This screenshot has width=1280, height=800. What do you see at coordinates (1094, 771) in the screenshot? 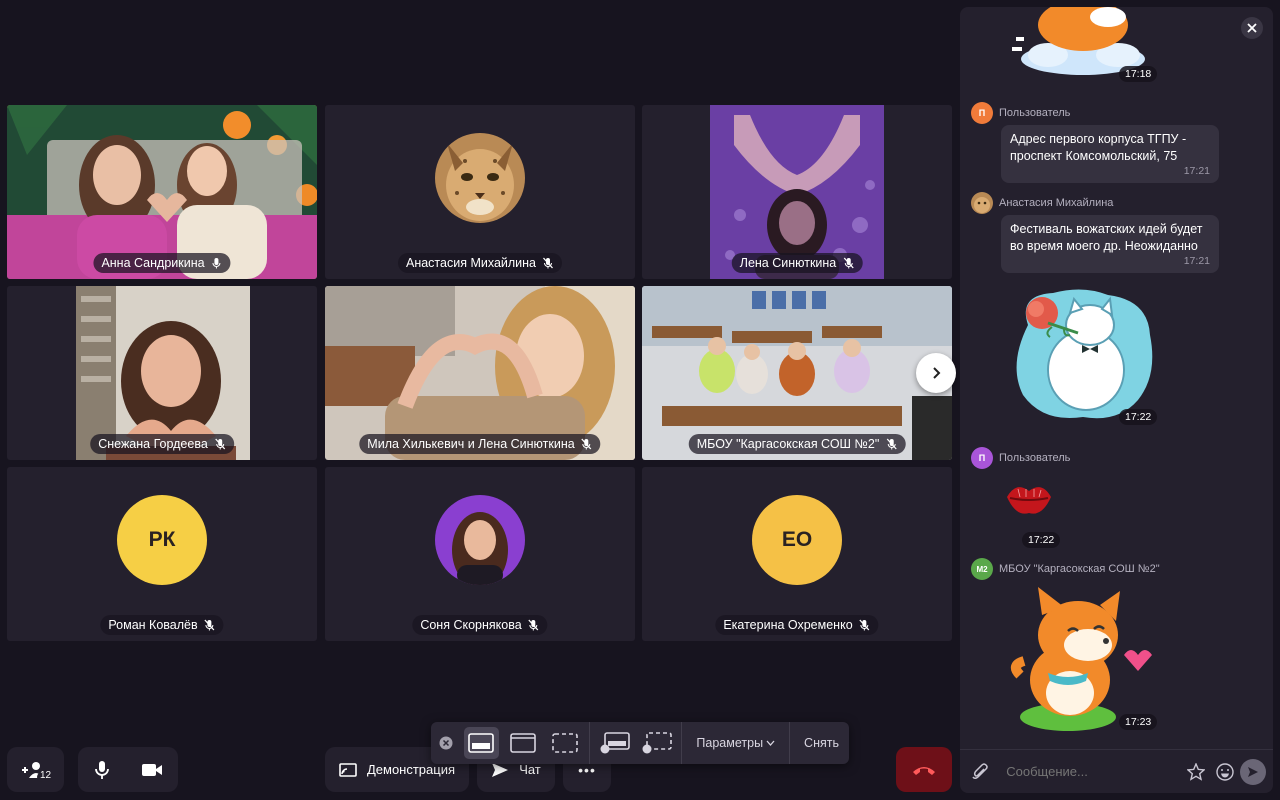
I see `message-input` at bounding box center [1094, 771].